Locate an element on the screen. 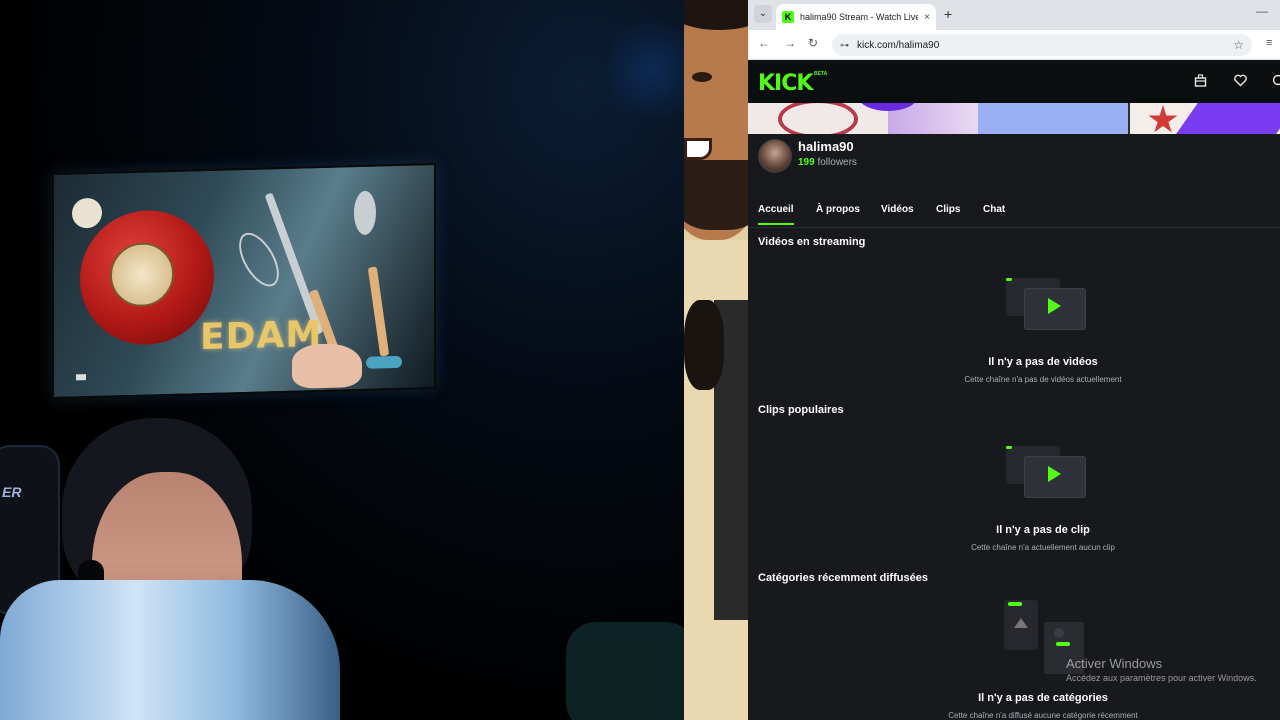  bookmark-star-icon: ☆ is located at coordinates (1238, 45).